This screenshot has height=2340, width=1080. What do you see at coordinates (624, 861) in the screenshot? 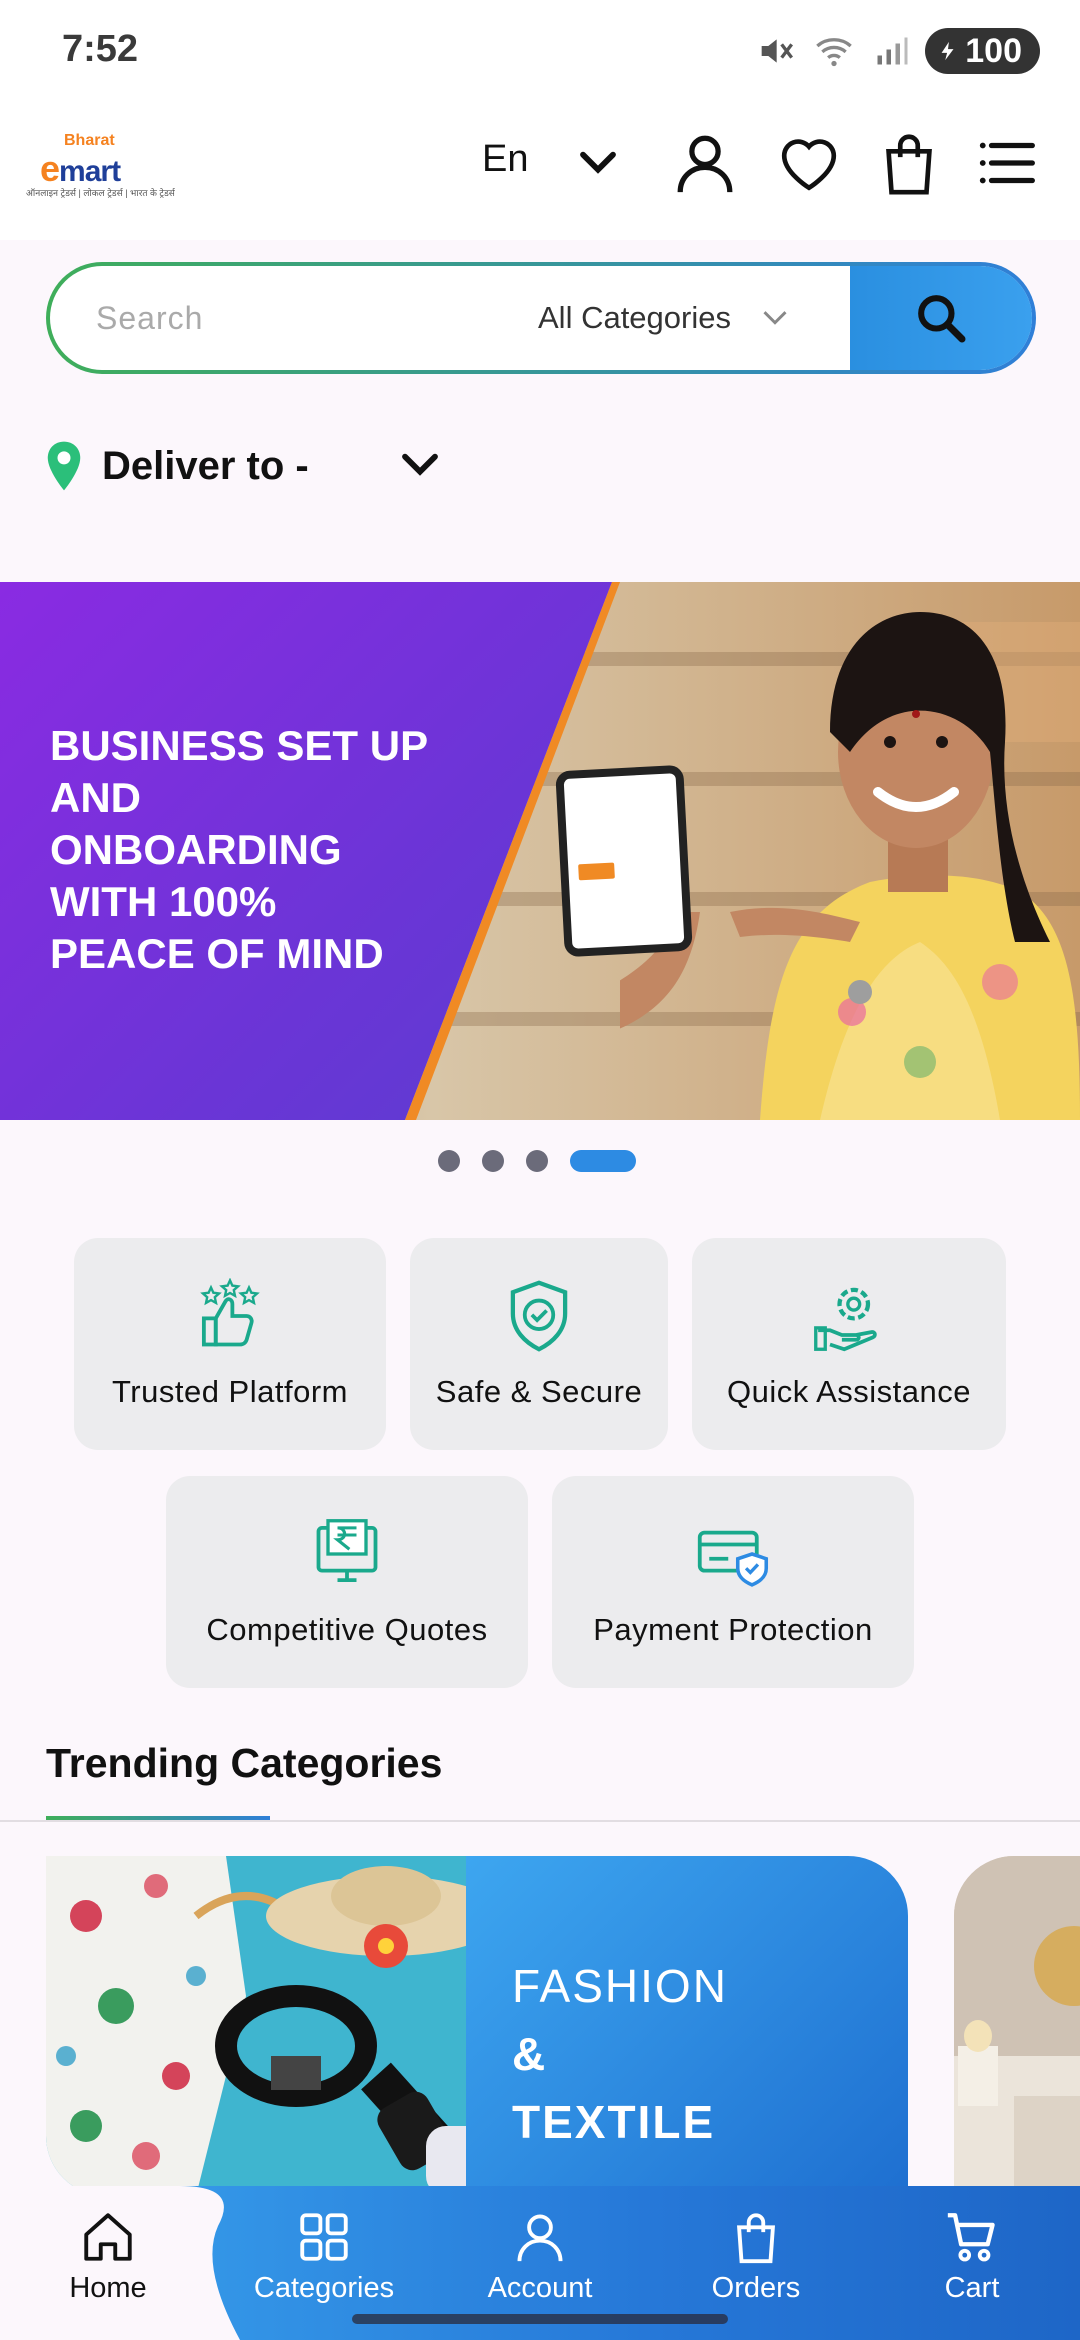
I see `tablet-image` at bounding box center [624, 861].